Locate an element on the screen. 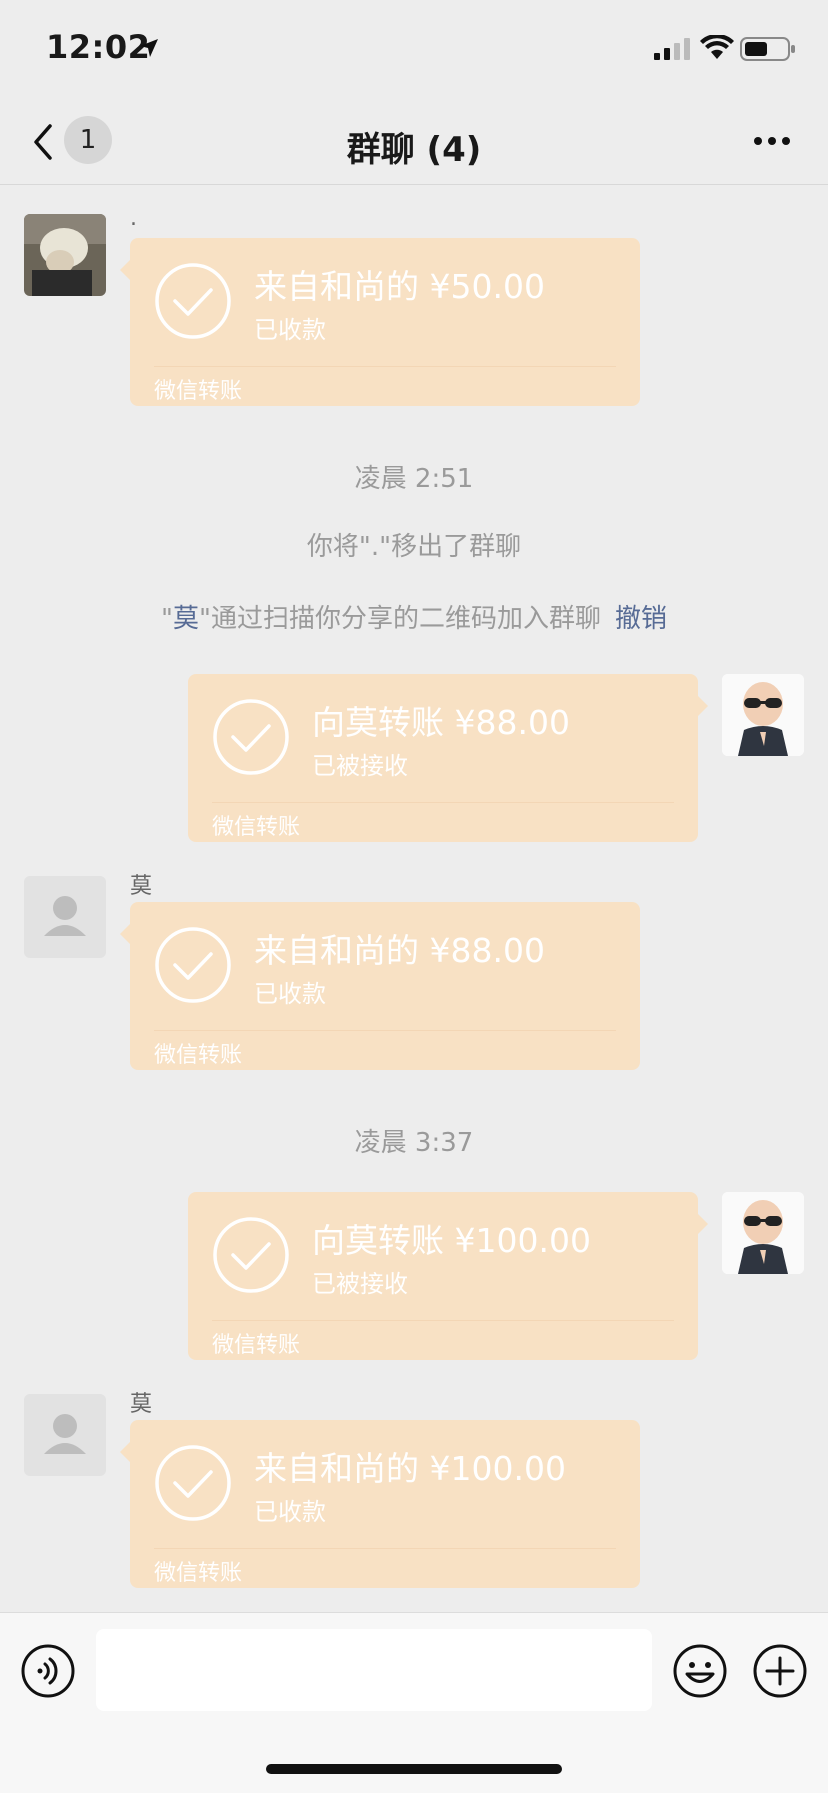 This screenshot has height=1793, width=828. transfer-bubble: 向莫转账 ¥88.00 已被接收 微信转账 is located at coordinates (448, 758).